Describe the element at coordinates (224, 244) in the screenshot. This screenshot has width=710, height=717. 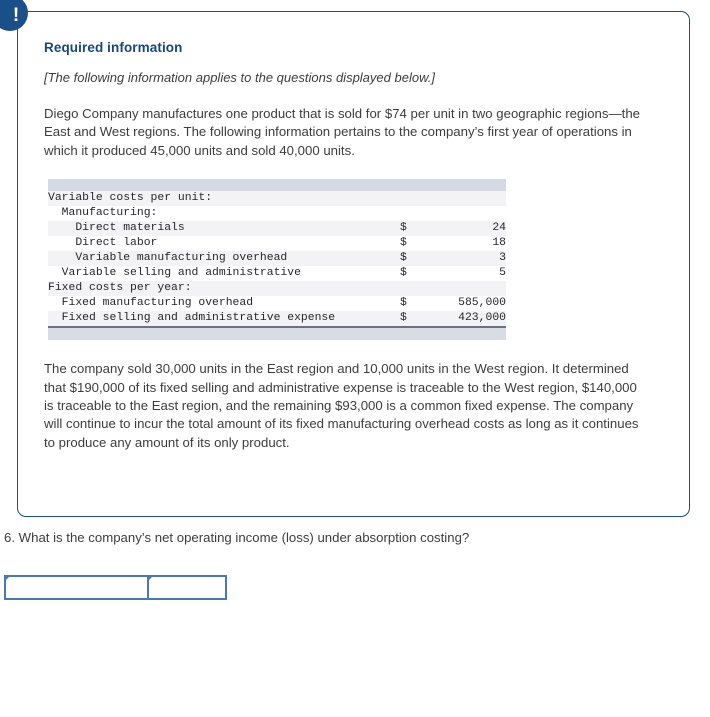
I see `cost-label: Direct labor` at that location.